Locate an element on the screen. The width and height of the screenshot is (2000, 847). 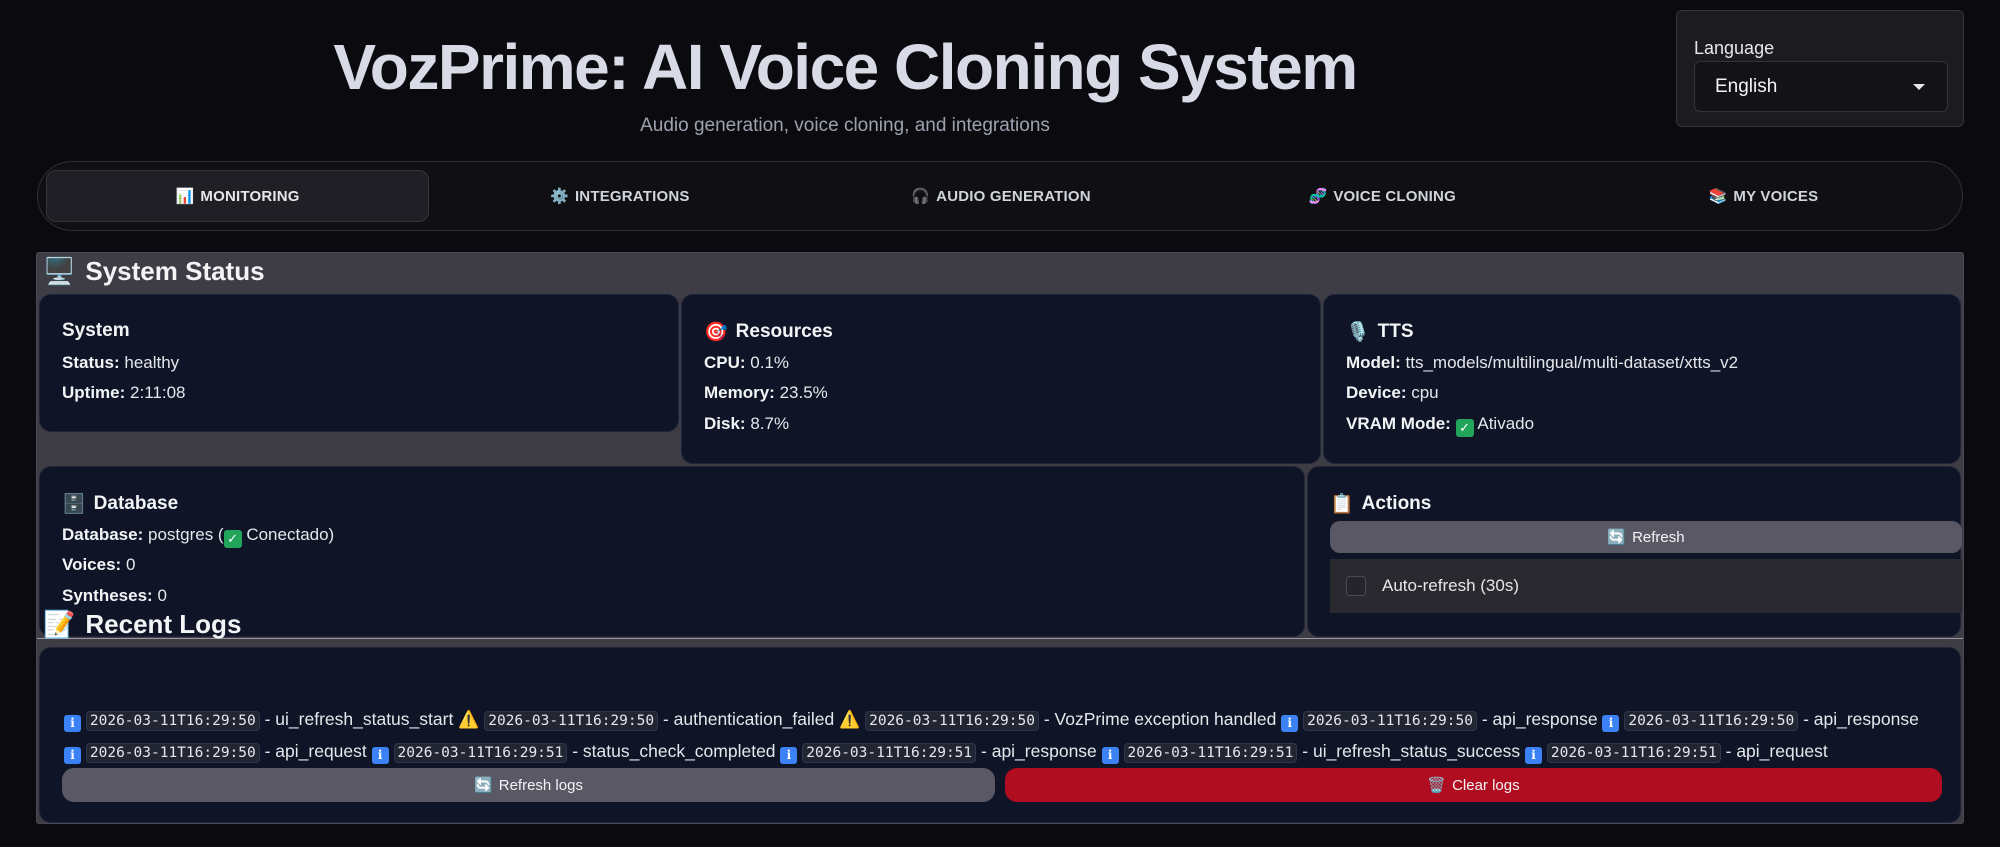
gear-icon: ⚙️ is located at coordinates (559, 196).